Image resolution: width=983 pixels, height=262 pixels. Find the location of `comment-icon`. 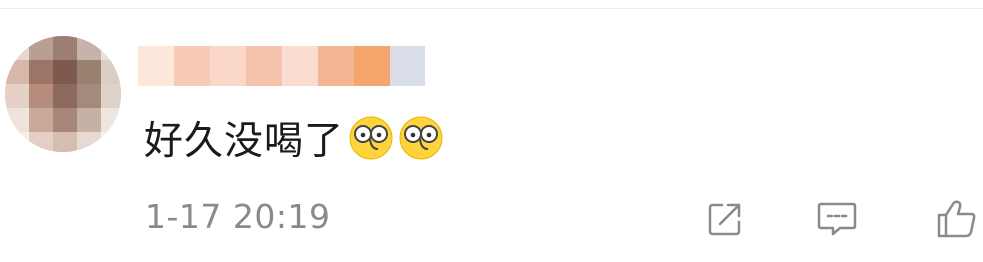

comment-icon is located at coordinates (837, 219).